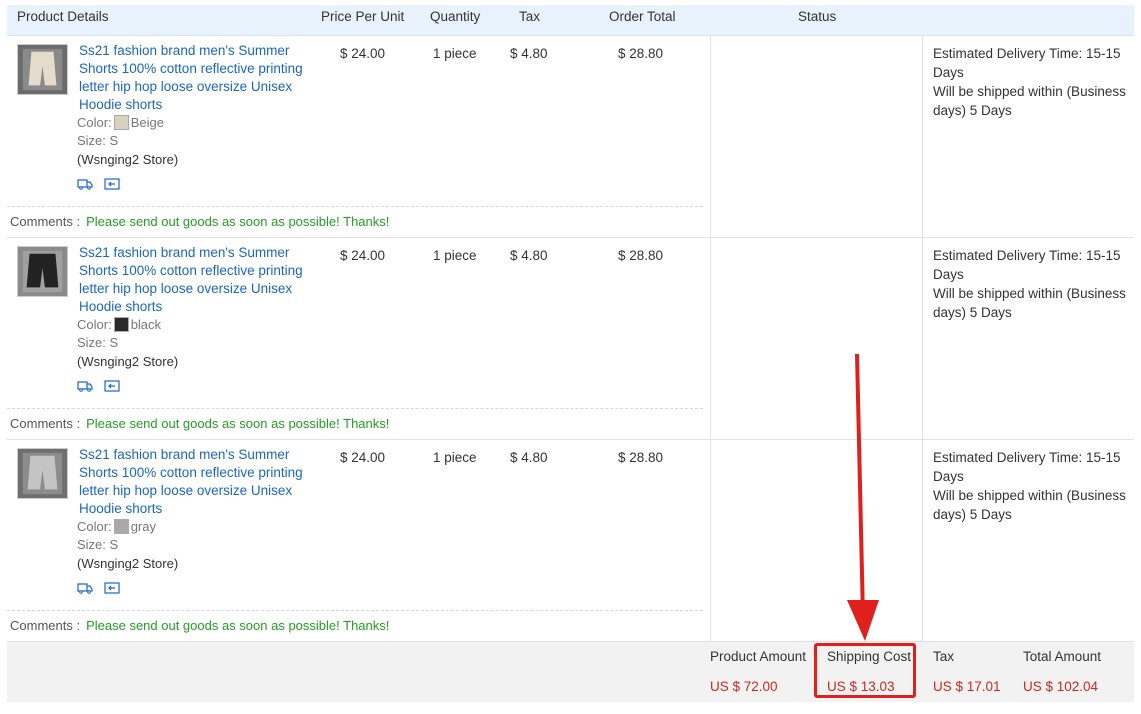 This screenshot has width=1141, height=714. I want to click on col-tax: Tax, so click(530, 16).